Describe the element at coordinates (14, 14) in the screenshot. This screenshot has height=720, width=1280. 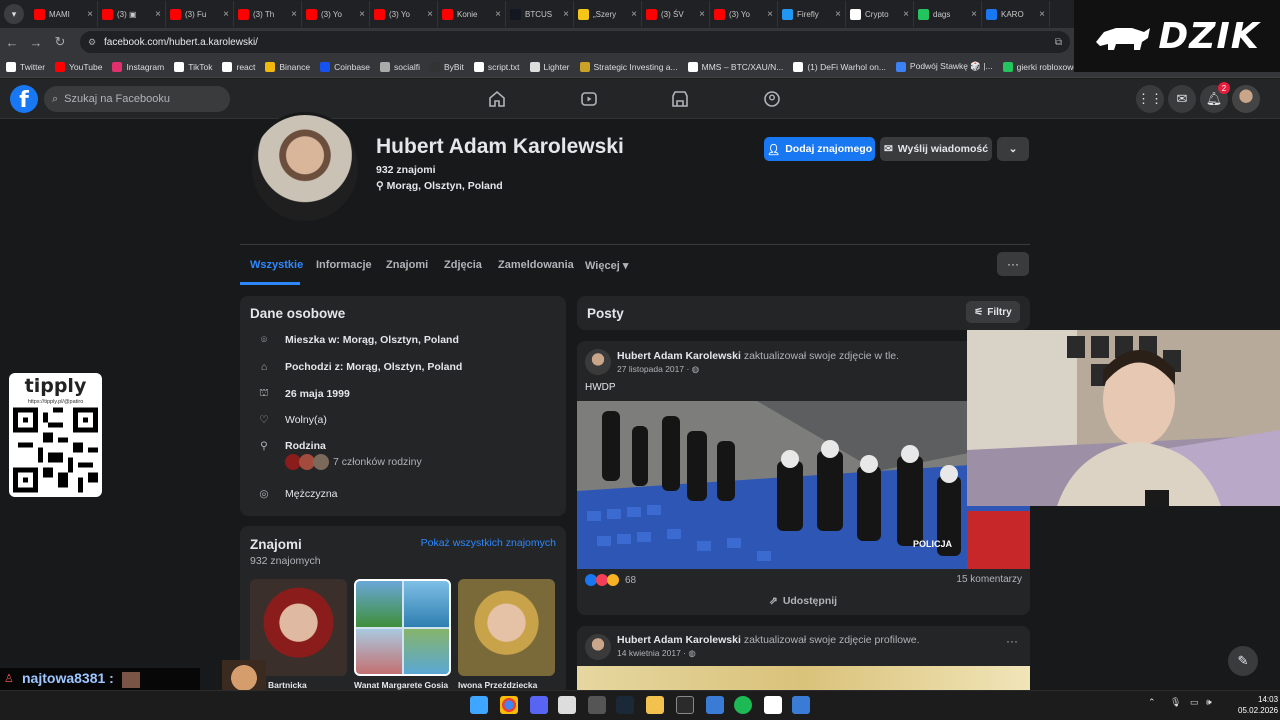
I see `tab-search-button: ▾` at that location.